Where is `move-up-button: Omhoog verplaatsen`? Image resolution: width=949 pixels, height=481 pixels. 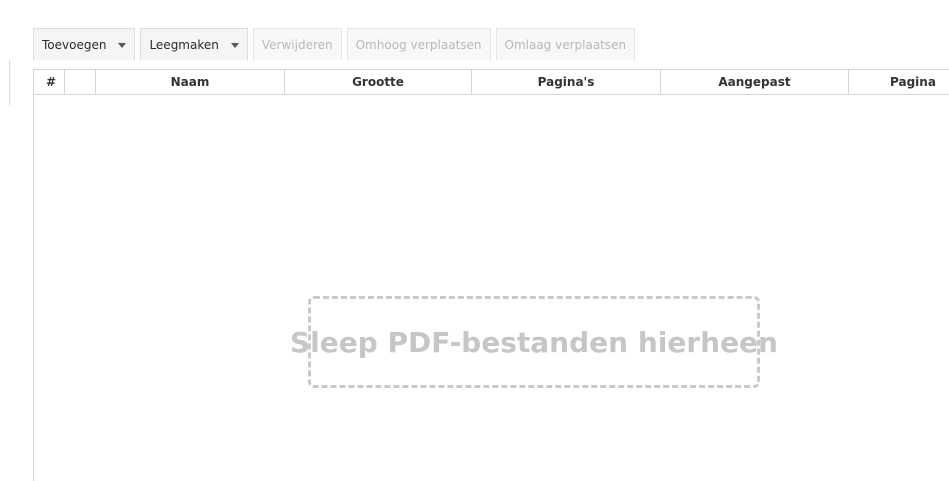 move-up-button: Omhoog verplaatsen is located at coordinates (418, 44).